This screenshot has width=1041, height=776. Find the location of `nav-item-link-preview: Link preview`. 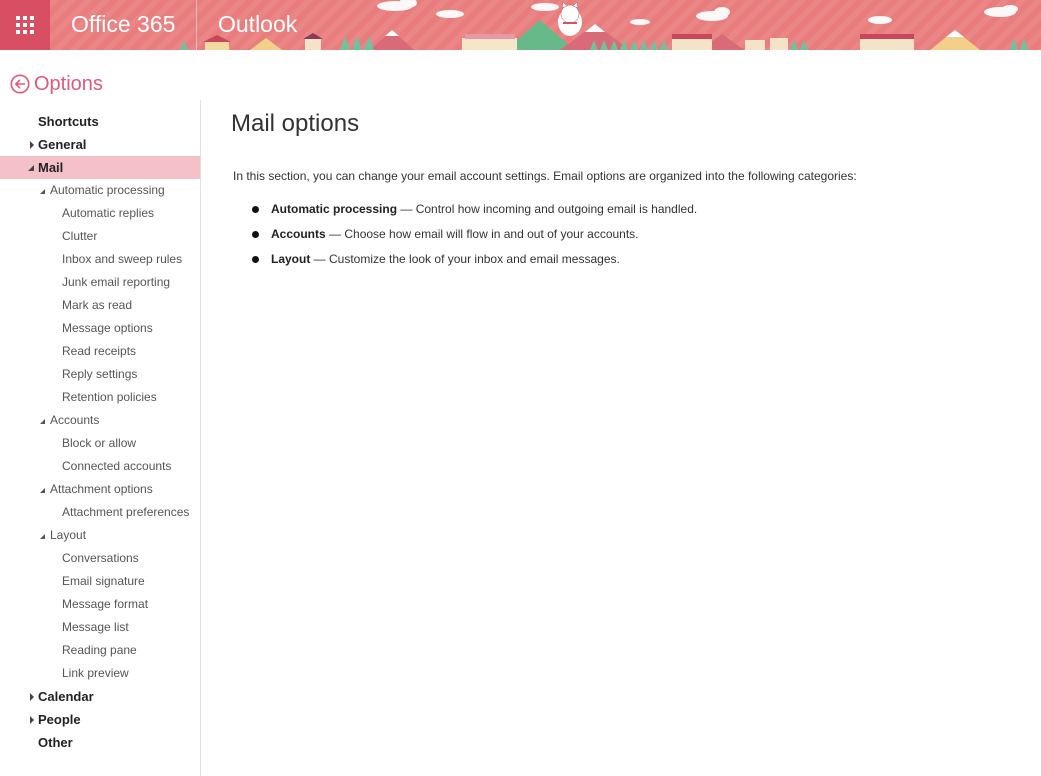

nav-item-link-preview: Link preview is located at coordinates (100, 673).